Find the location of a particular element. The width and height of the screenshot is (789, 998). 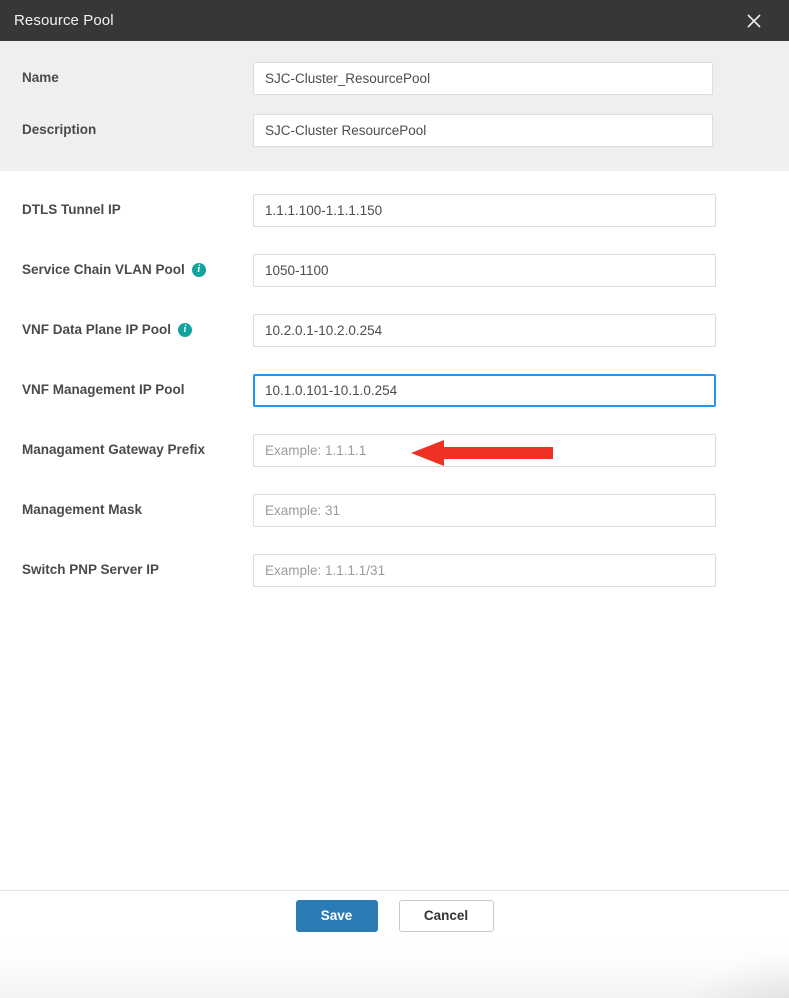

management-mask-input is located at coordinates (484, 510).